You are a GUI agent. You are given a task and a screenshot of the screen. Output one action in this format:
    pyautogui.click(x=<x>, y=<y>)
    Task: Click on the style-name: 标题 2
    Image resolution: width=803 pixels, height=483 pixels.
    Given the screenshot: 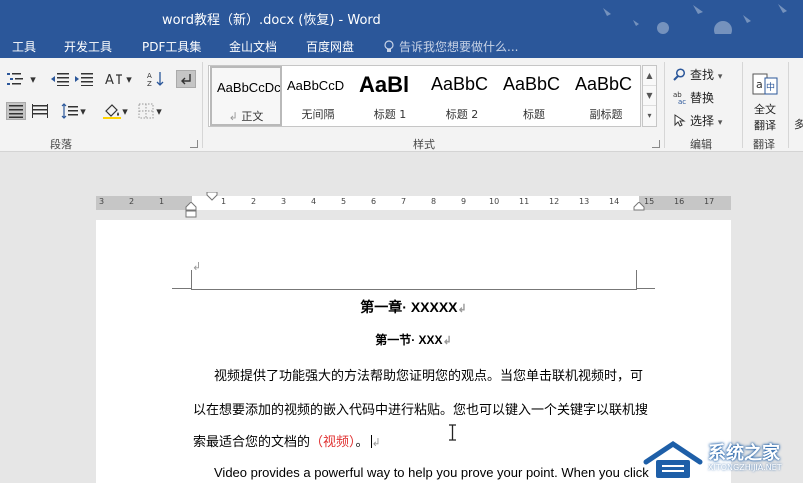 What is the action you would take?
    pyautogui.click(x=462, y=114)
    